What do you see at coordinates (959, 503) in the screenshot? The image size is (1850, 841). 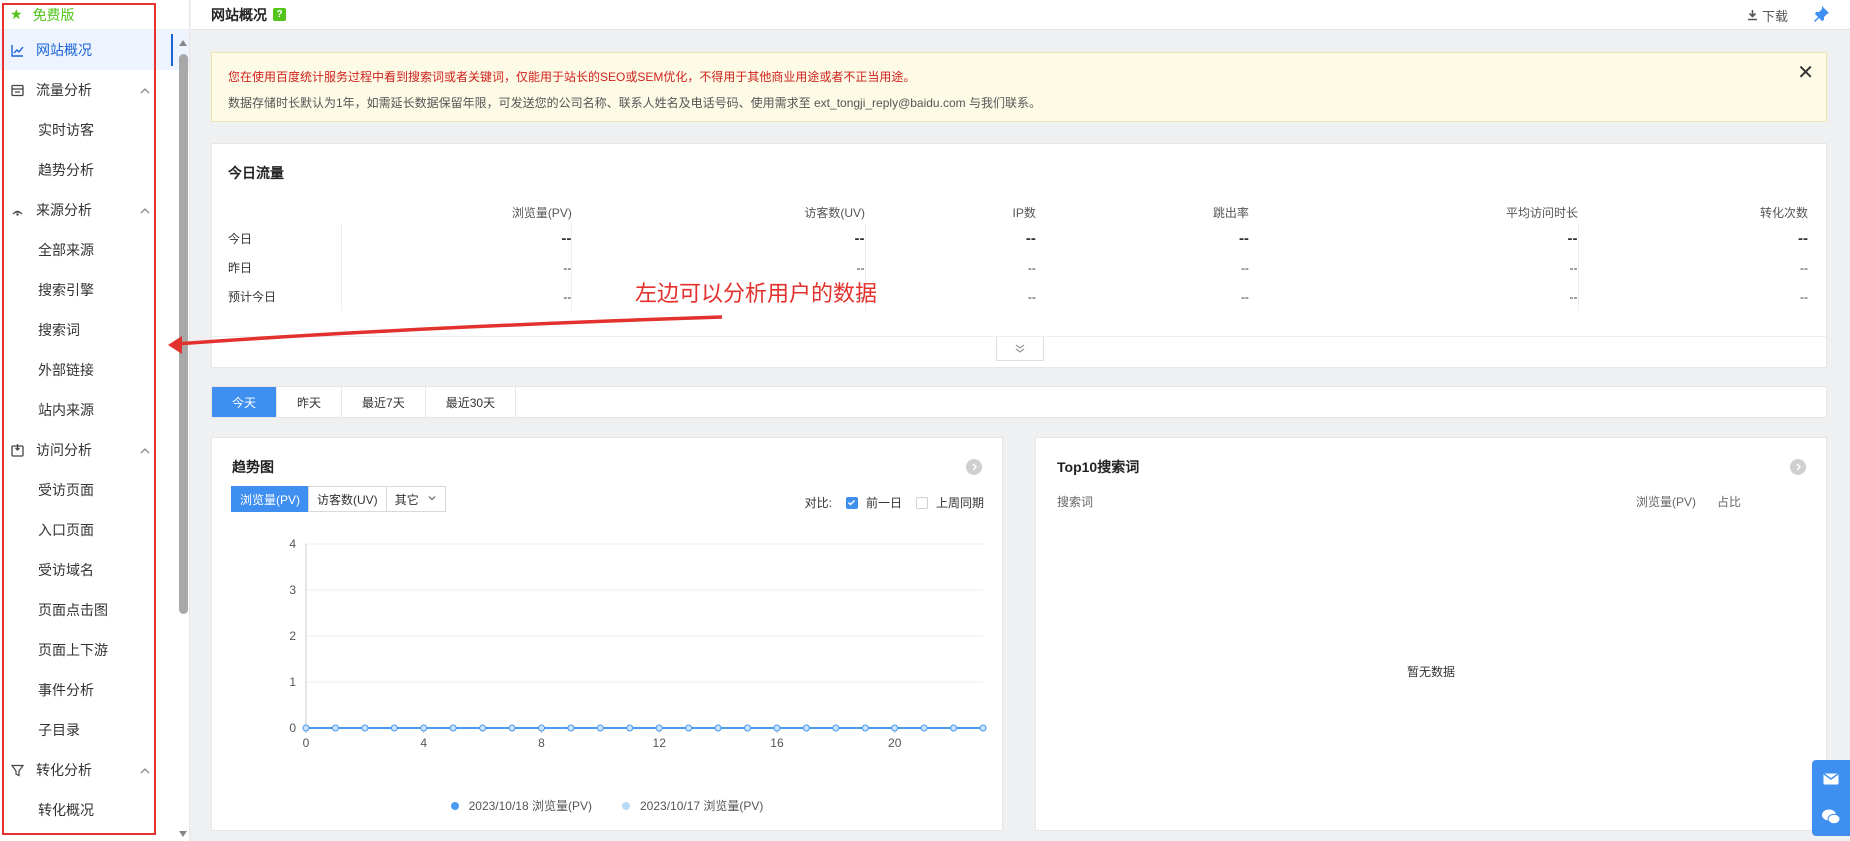 I see `compare-option-label: 上周同期` at bounding box center [959, 503].